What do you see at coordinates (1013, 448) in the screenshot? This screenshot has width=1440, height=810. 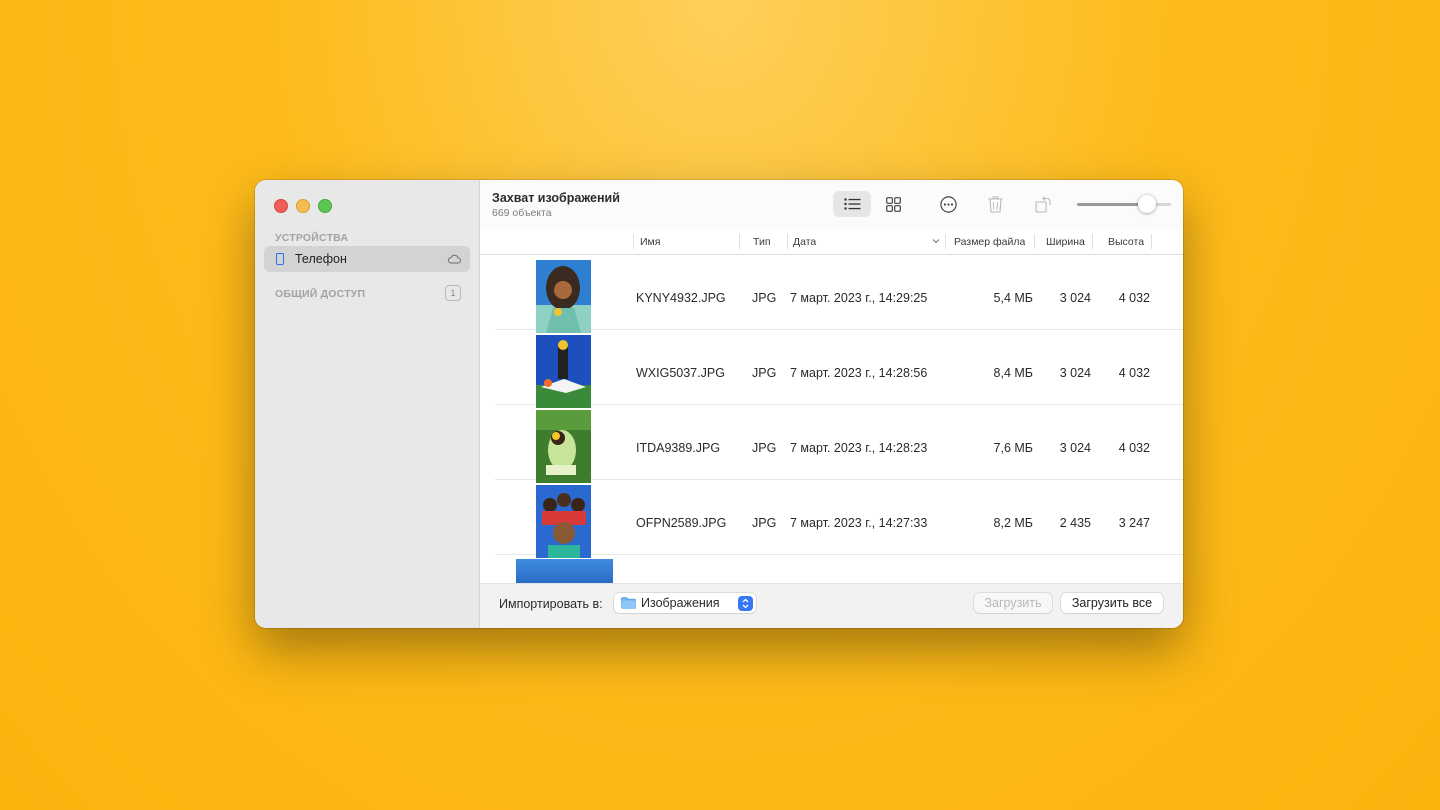 I see `file-size: 7,6 МБ` at bounding box center [1013, 448].